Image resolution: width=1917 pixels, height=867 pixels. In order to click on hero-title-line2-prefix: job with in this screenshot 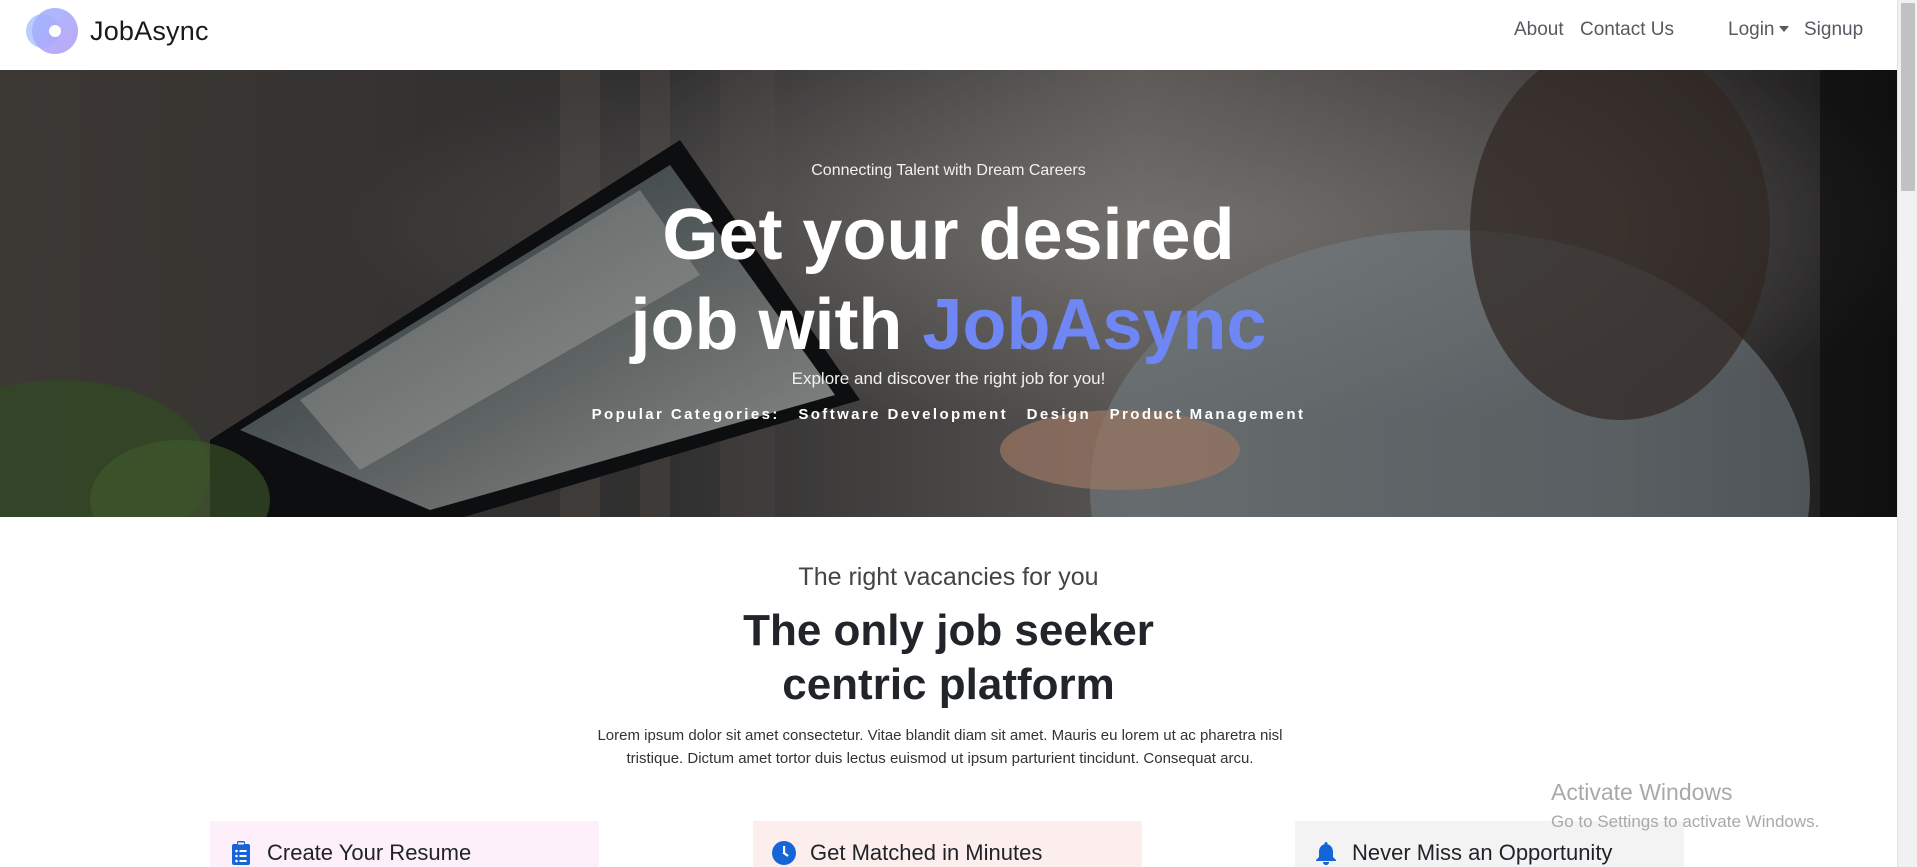, I will do `click(766, 325)`.